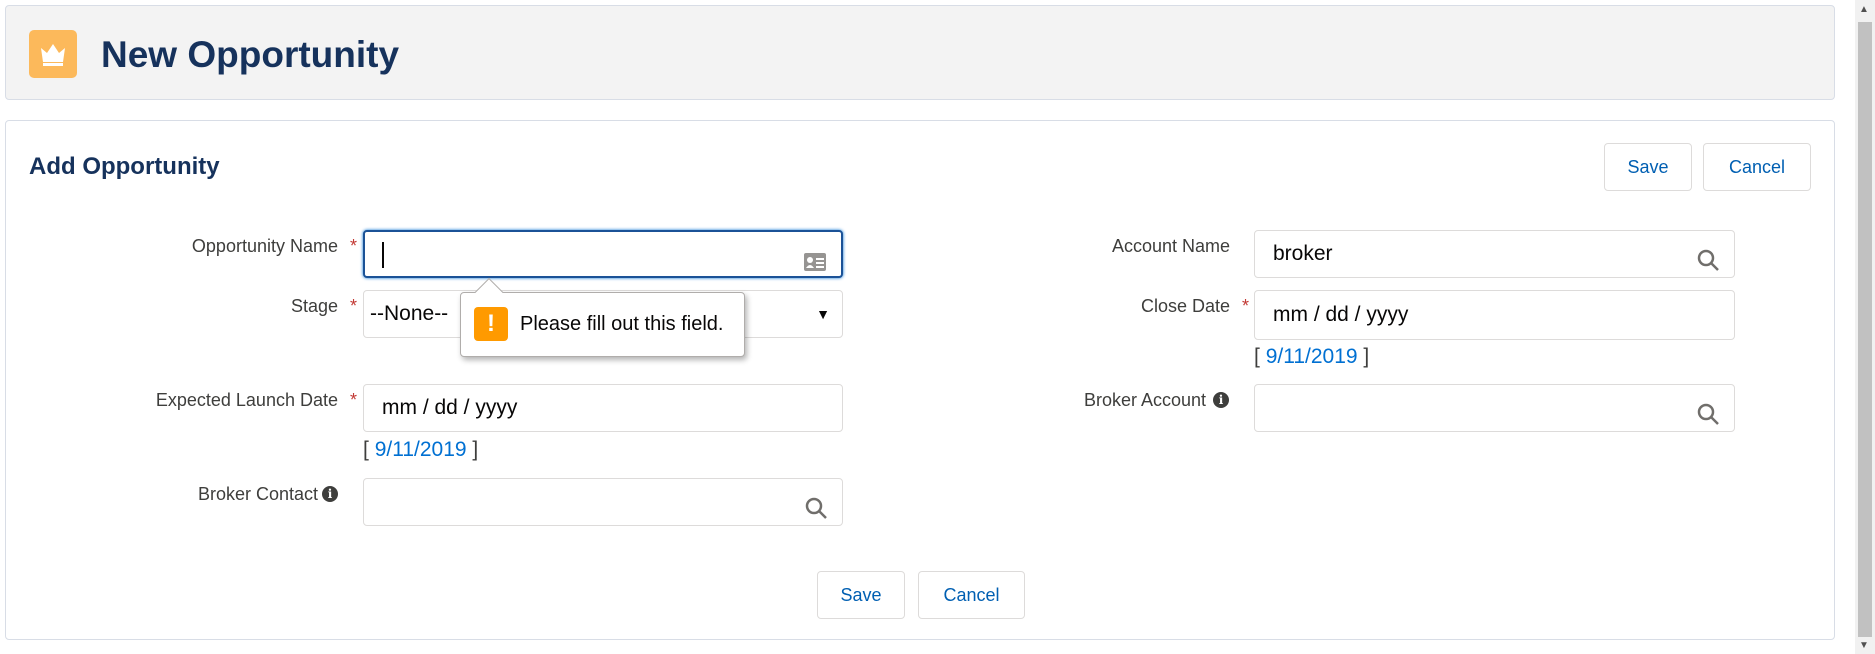  Describe the element at coordinates (622, 324) in the screenshot. I see `tooltip-message: Please fill out this field.` at that location.